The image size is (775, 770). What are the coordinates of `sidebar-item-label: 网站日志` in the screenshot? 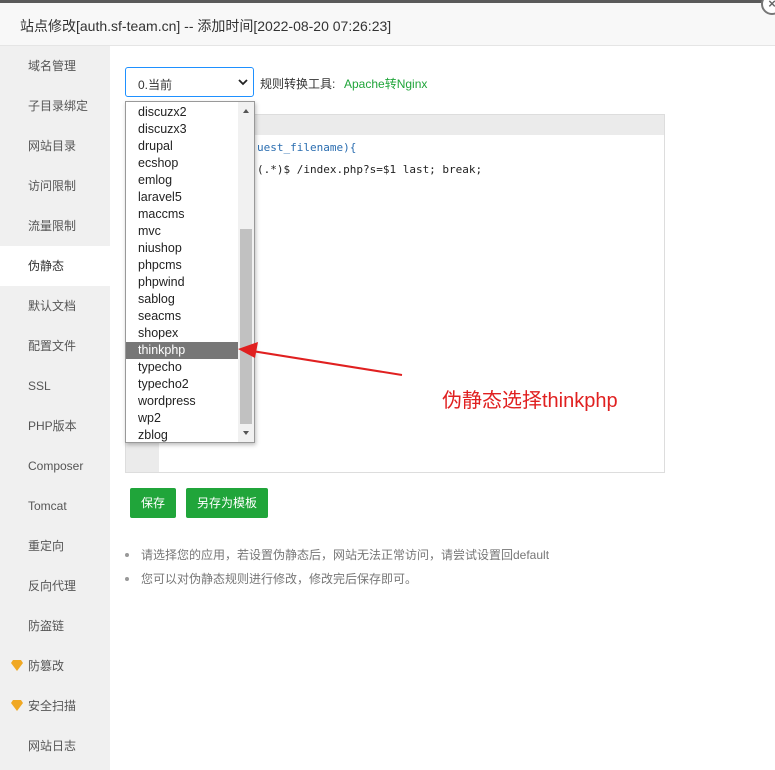 It's located at (52, 746).